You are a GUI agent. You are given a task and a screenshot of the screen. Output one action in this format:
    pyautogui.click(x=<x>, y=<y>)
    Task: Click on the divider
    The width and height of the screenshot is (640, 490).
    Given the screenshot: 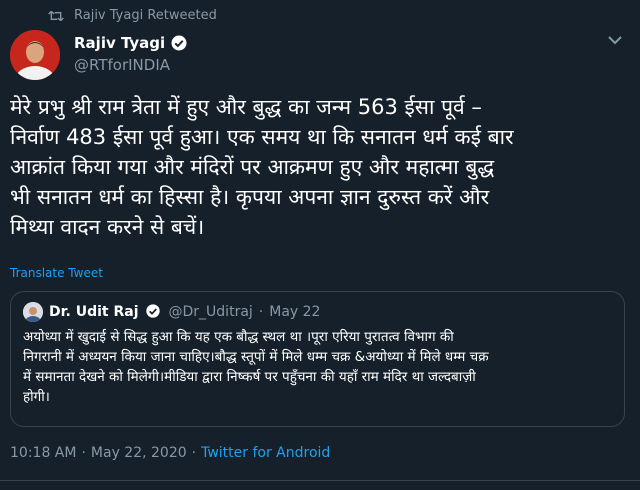 What is the action you would take?
    pyautogui.click(x=320, y=480)
    